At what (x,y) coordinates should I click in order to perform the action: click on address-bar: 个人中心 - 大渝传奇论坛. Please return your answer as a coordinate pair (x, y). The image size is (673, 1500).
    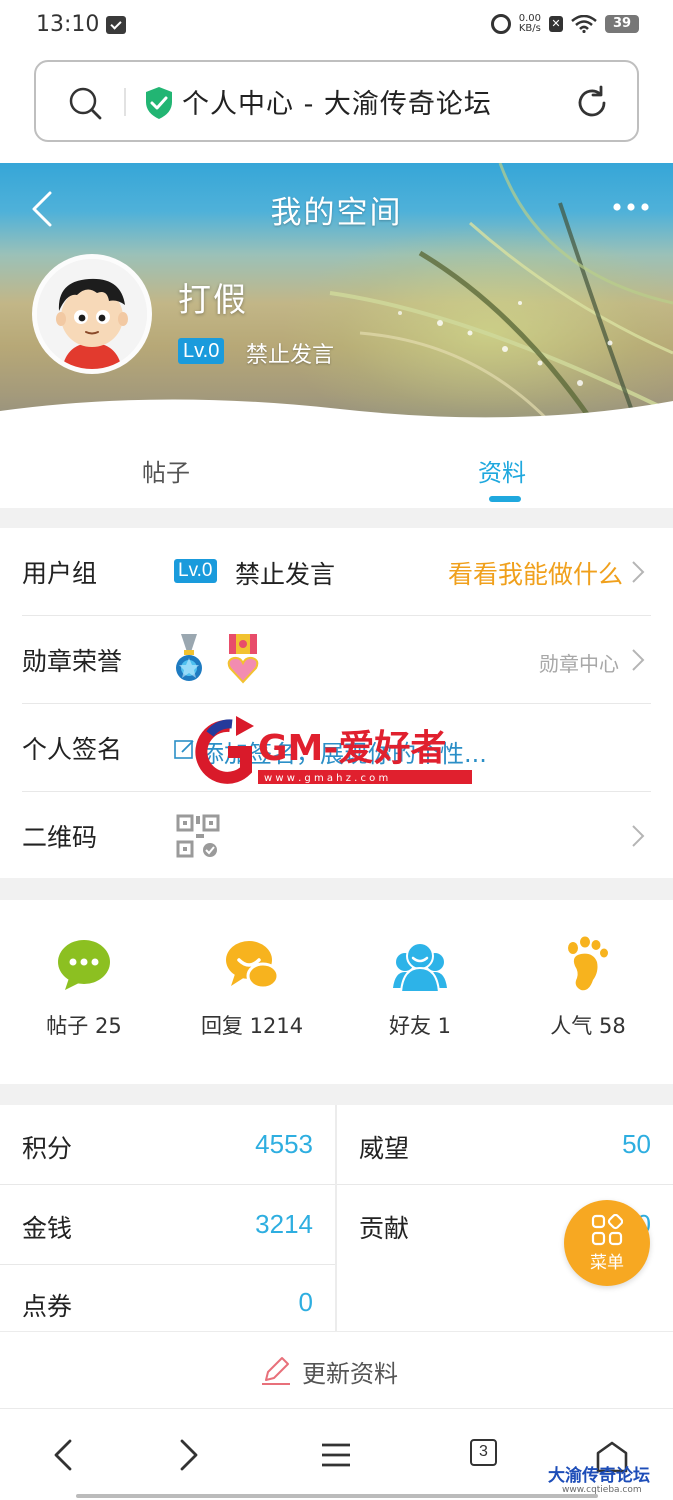
    Looking at the image, I should click on (336, 101).